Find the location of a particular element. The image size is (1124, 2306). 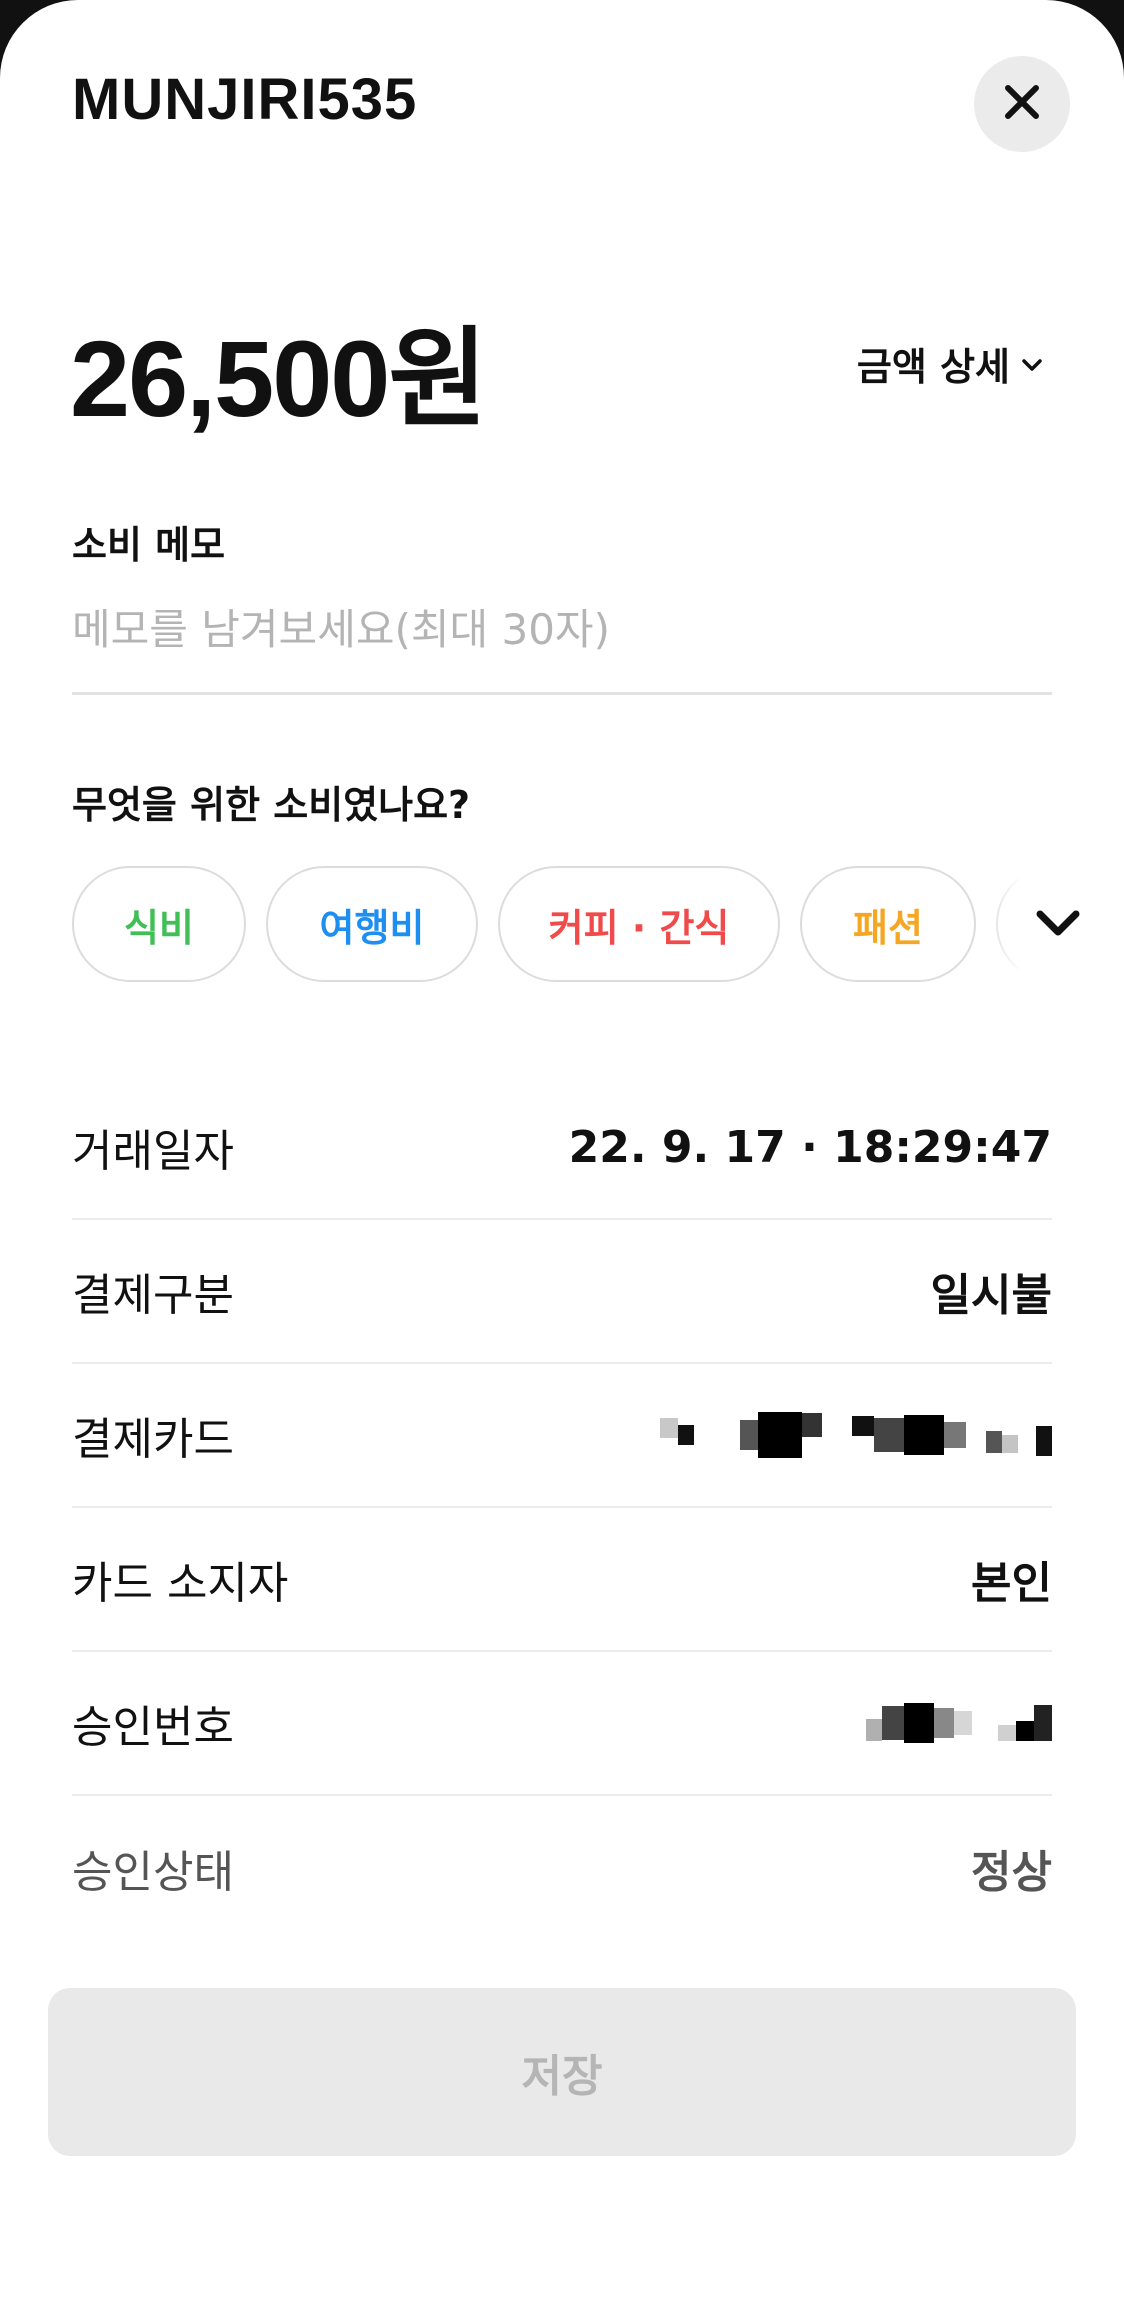

detail-row-card-holder: 카드 소지자 본인 is located at coordinates (562, 1580).